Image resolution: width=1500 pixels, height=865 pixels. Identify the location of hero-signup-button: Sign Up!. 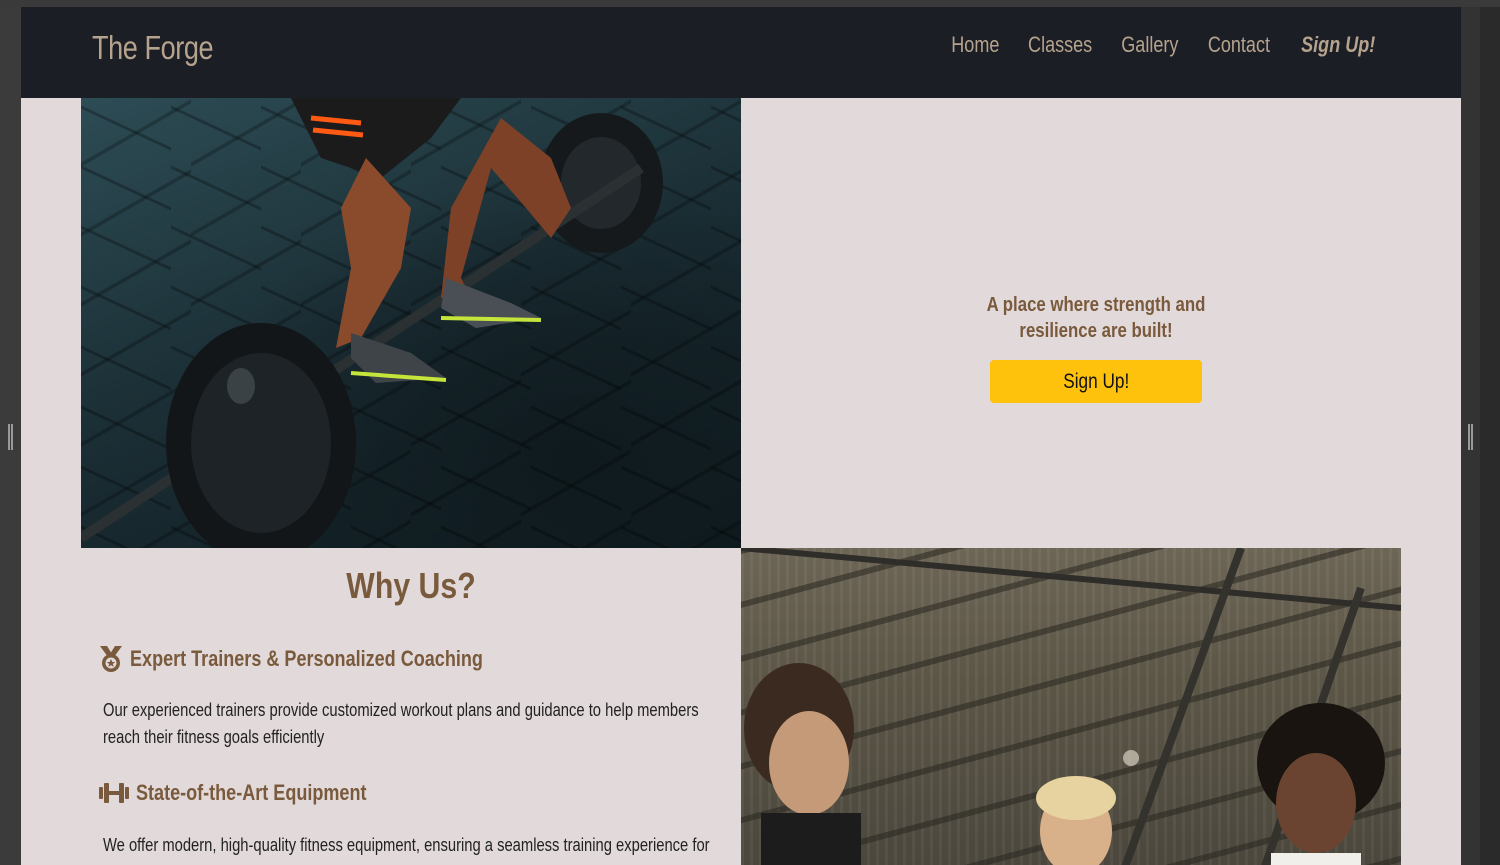
(1096, 381).